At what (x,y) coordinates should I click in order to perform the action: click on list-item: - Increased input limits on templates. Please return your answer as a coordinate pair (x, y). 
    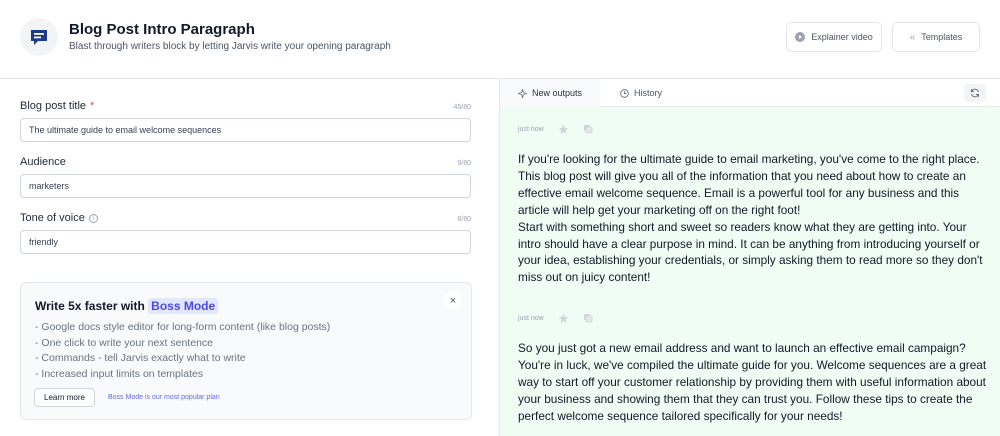
    Looking at the image, I should click on (119, 373).